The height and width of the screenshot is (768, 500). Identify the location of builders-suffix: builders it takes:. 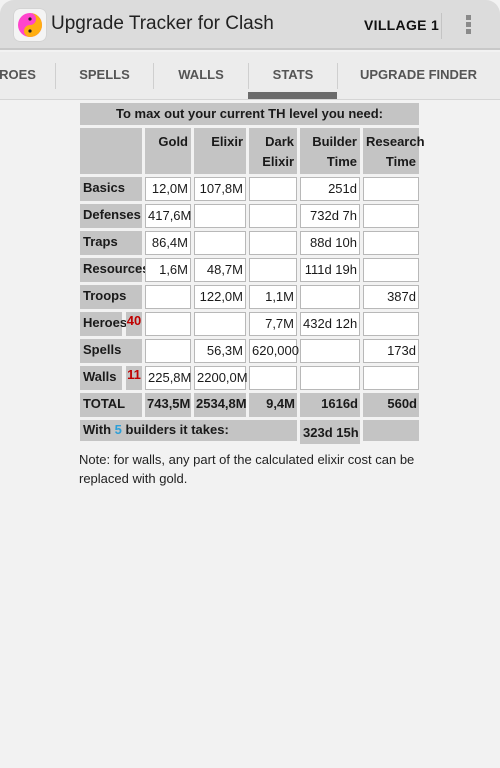
(175, 429).